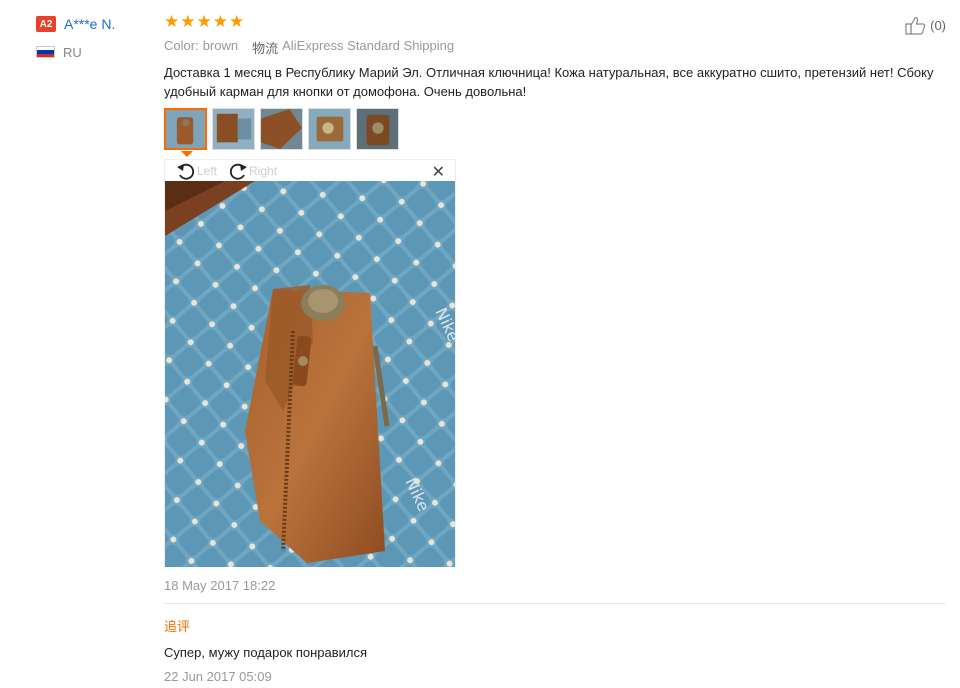 The image size is (960, 688). Describe the element at coordinates (938, 25) in the screenshot. I see `helpful-count: (0)` at that location.